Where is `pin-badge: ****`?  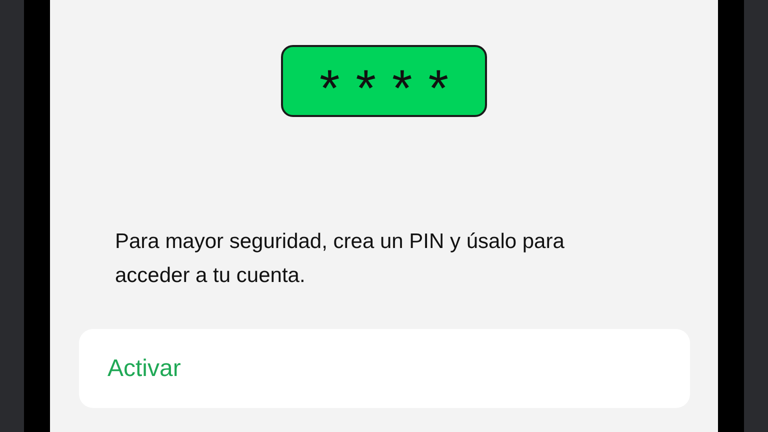
pin-badge: **** is located at coordinates (384, 81).